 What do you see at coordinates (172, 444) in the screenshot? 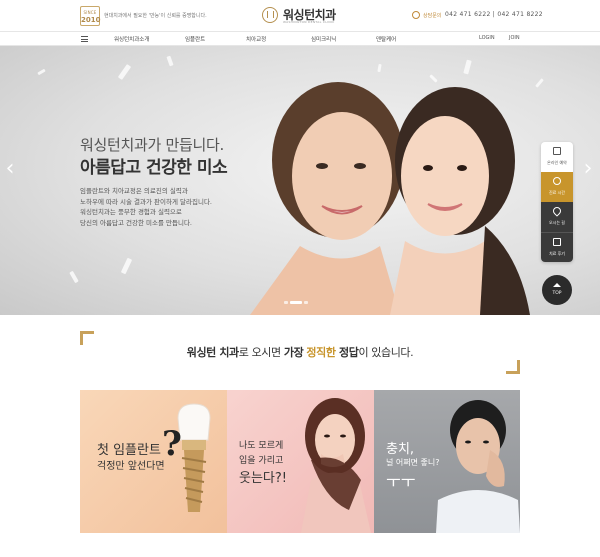
I see `question-mark-icon: ?` at bounding box center [172, 444].